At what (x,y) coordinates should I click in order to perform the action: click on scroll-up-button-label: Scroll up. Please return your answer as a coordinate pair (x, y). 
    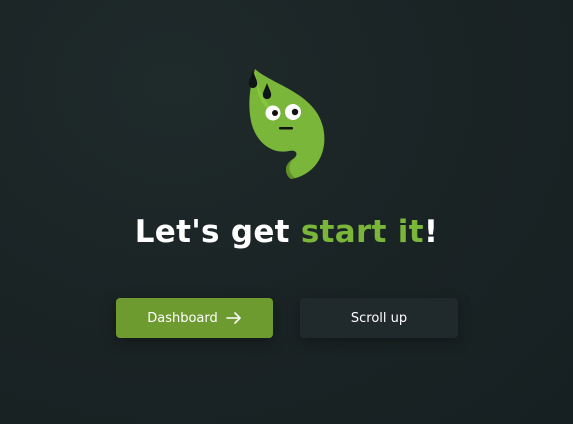
    Looking at the image, I should click on (379, 318).